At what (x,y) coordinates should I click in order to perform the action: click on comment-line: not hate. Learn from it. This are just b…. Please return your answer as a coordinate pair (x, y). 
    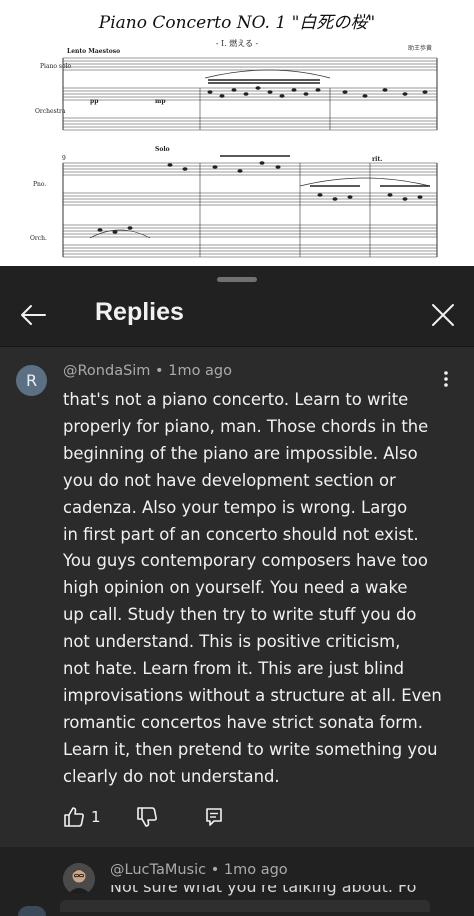
    Looking at the image, I should click on (234, 669).